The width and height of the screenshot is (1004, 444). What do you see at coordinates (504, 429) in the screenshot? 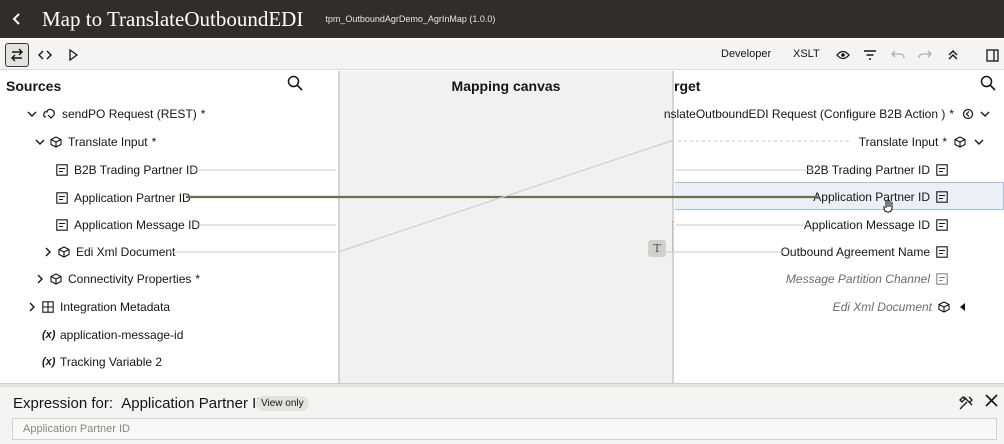
I see `expression-input: Application Partner ID` at bounding box center [504, 429].